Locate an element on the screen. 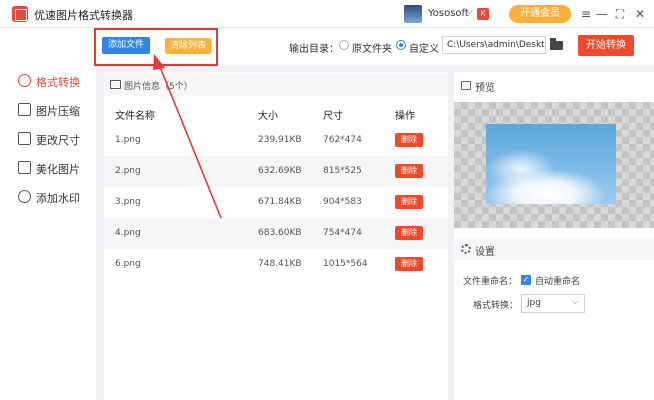 The width and height of the screenshot is (654, 400). annotation-arrow-head is located at coordinates (159, 62).